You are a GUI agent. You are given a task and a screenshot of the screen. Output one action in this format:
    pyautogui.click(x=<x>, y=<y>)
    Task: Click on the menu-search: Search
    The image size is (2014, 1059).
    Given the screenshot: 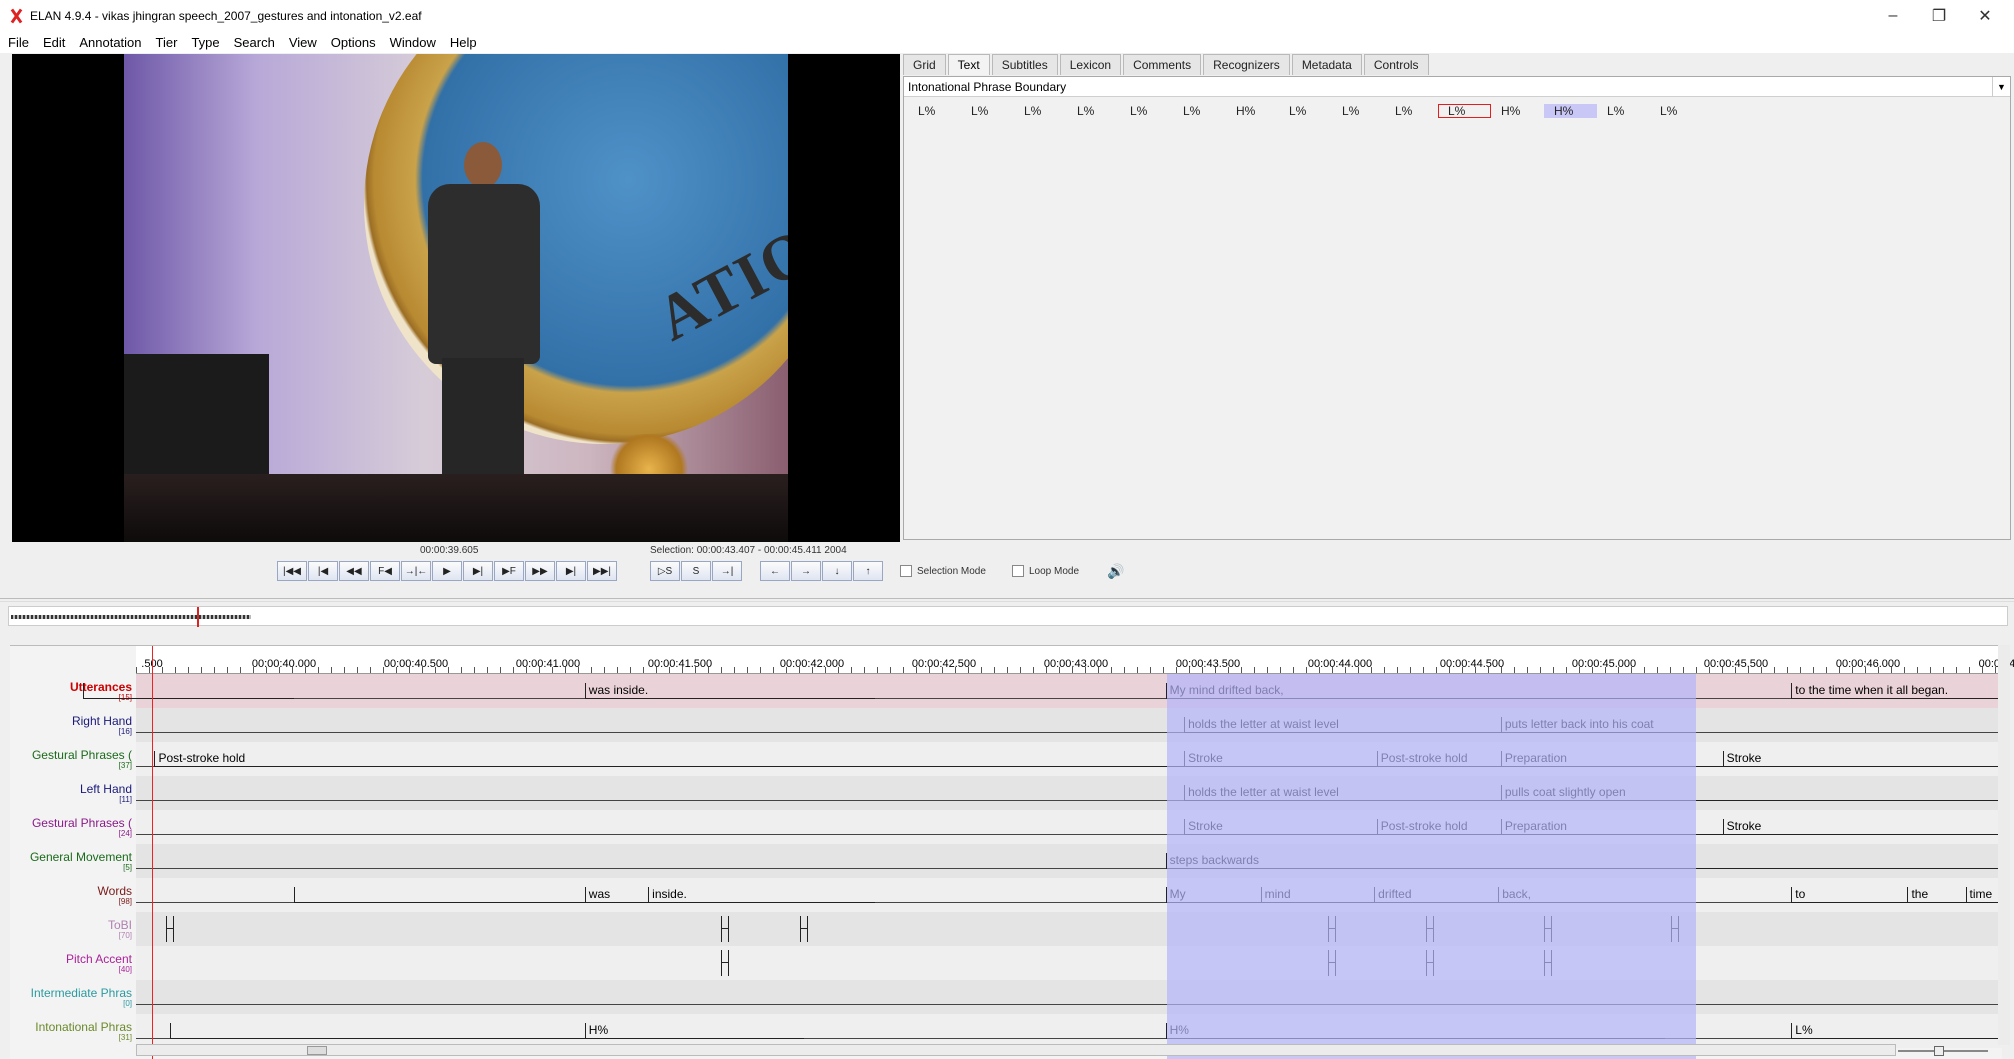 What is the action you would take?
    pyautogui.click(x=254, y=42)
    